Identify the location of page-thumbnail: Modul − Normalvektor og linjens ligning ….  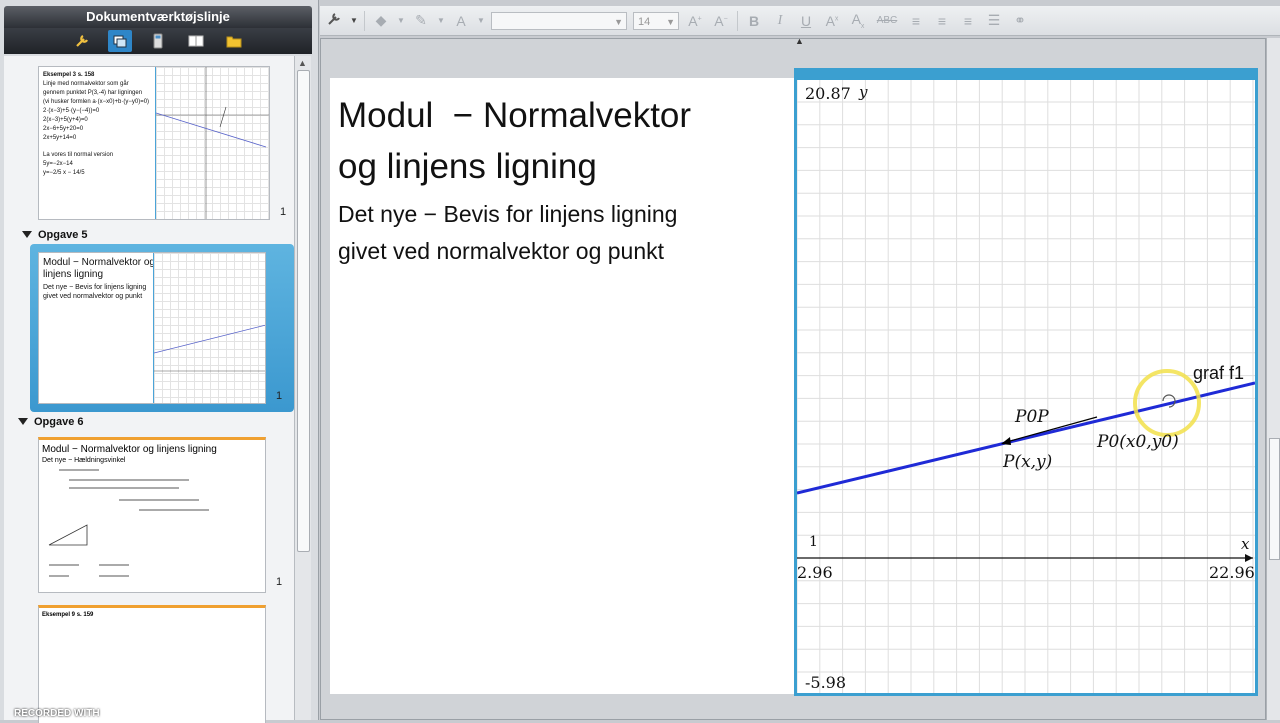
(152, 515).